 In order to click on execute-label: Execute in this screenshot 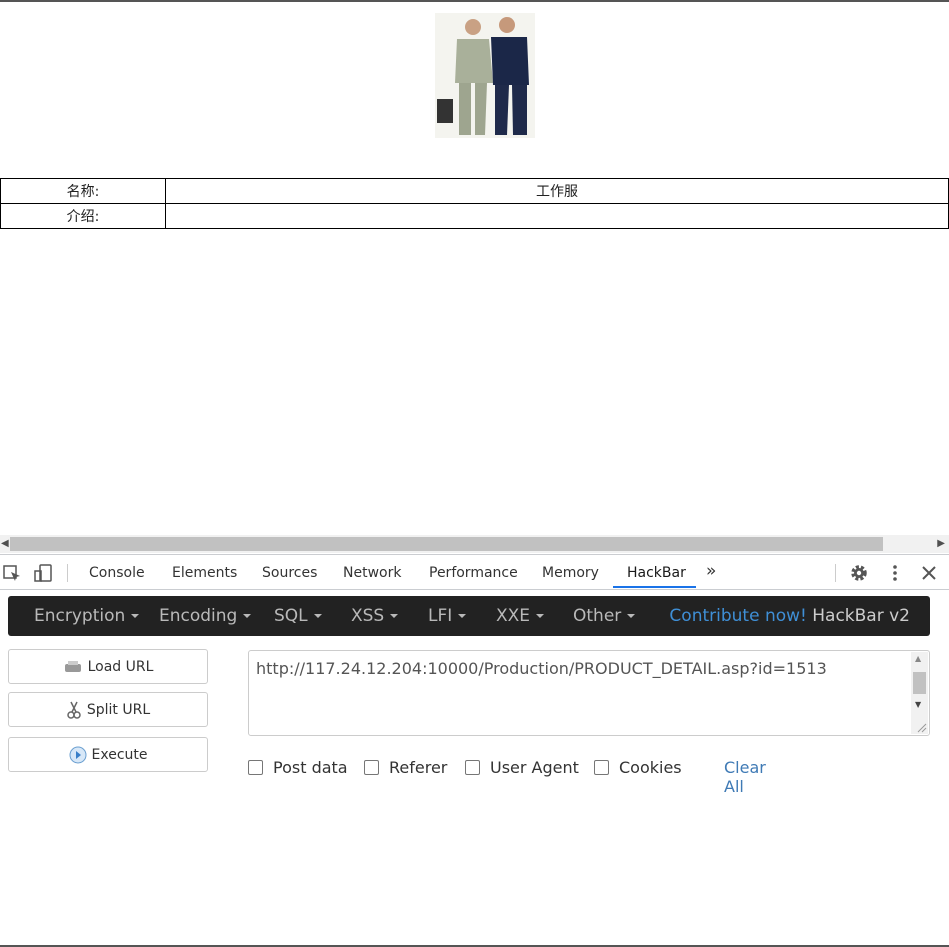, I will do `click(119, 754)`.